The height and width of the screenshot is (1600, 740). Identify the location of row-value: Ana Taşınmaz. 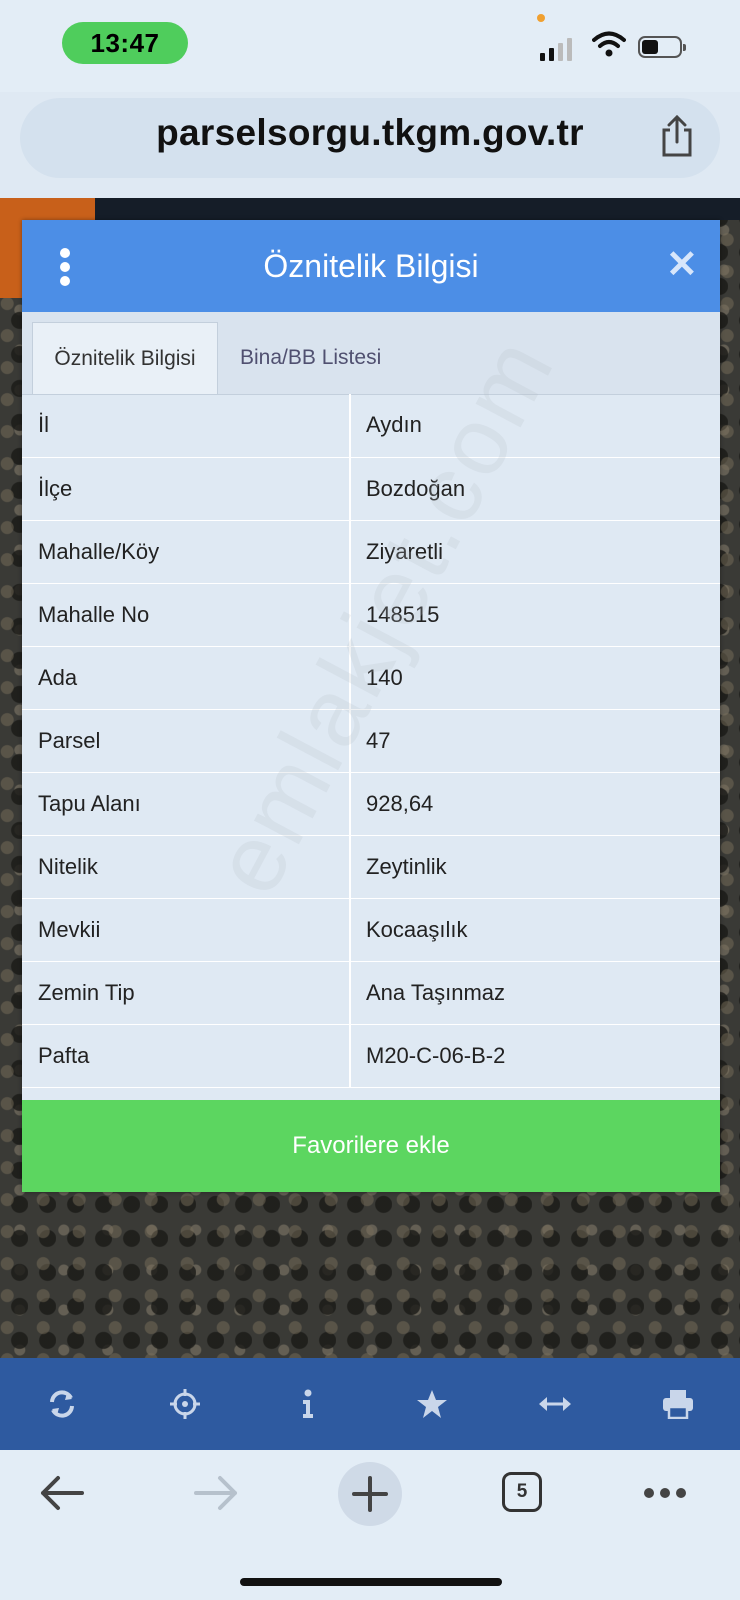
(535, 993).